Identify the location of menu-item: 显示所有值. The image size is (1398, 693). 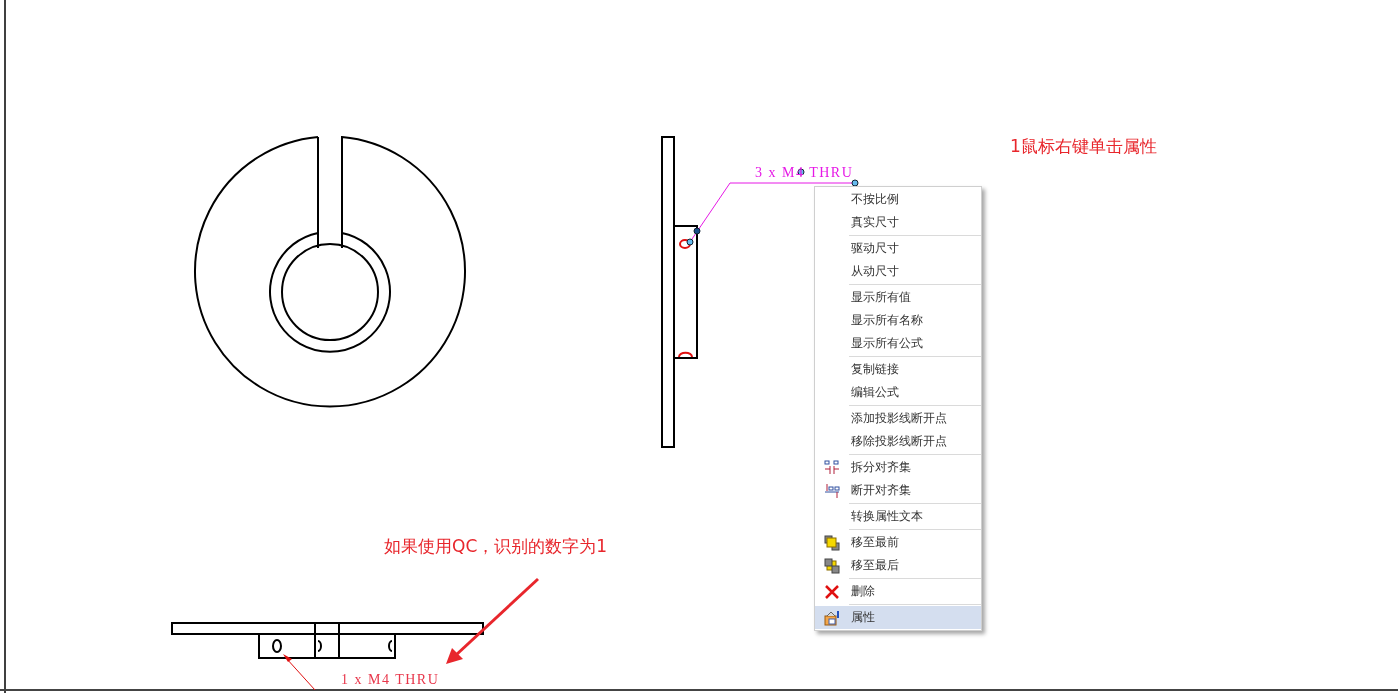
(898, 297).